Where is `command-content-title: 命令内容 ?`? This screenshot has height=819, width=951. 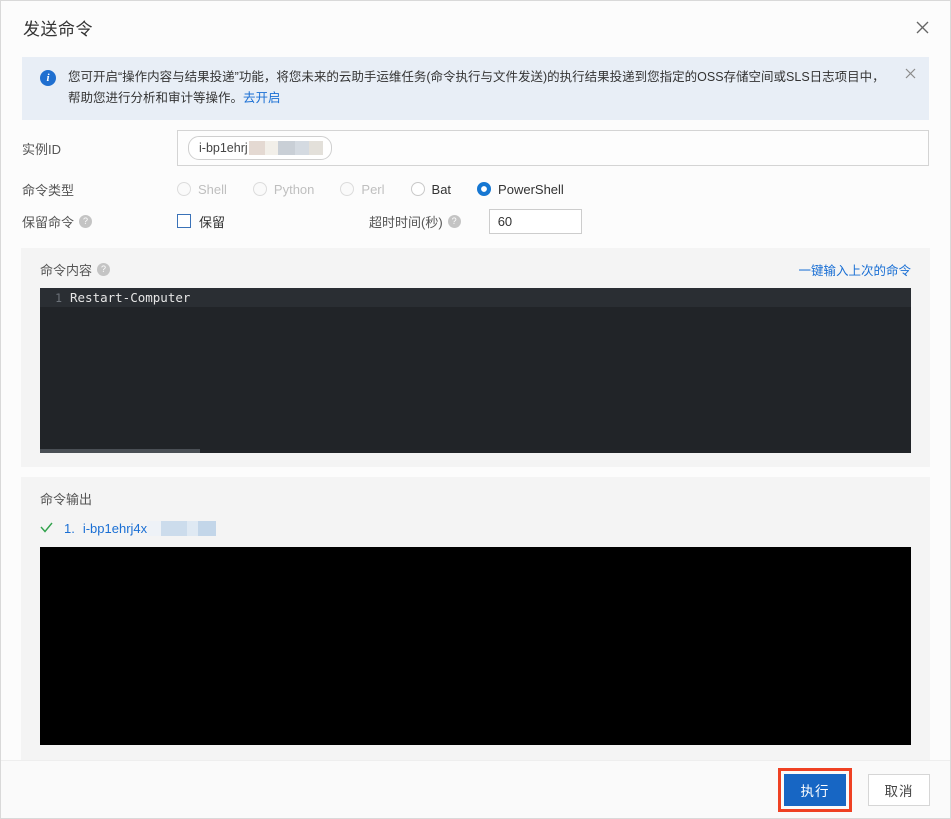
command-content-title: 命令内容 ? is located at coordinates (75, 269).